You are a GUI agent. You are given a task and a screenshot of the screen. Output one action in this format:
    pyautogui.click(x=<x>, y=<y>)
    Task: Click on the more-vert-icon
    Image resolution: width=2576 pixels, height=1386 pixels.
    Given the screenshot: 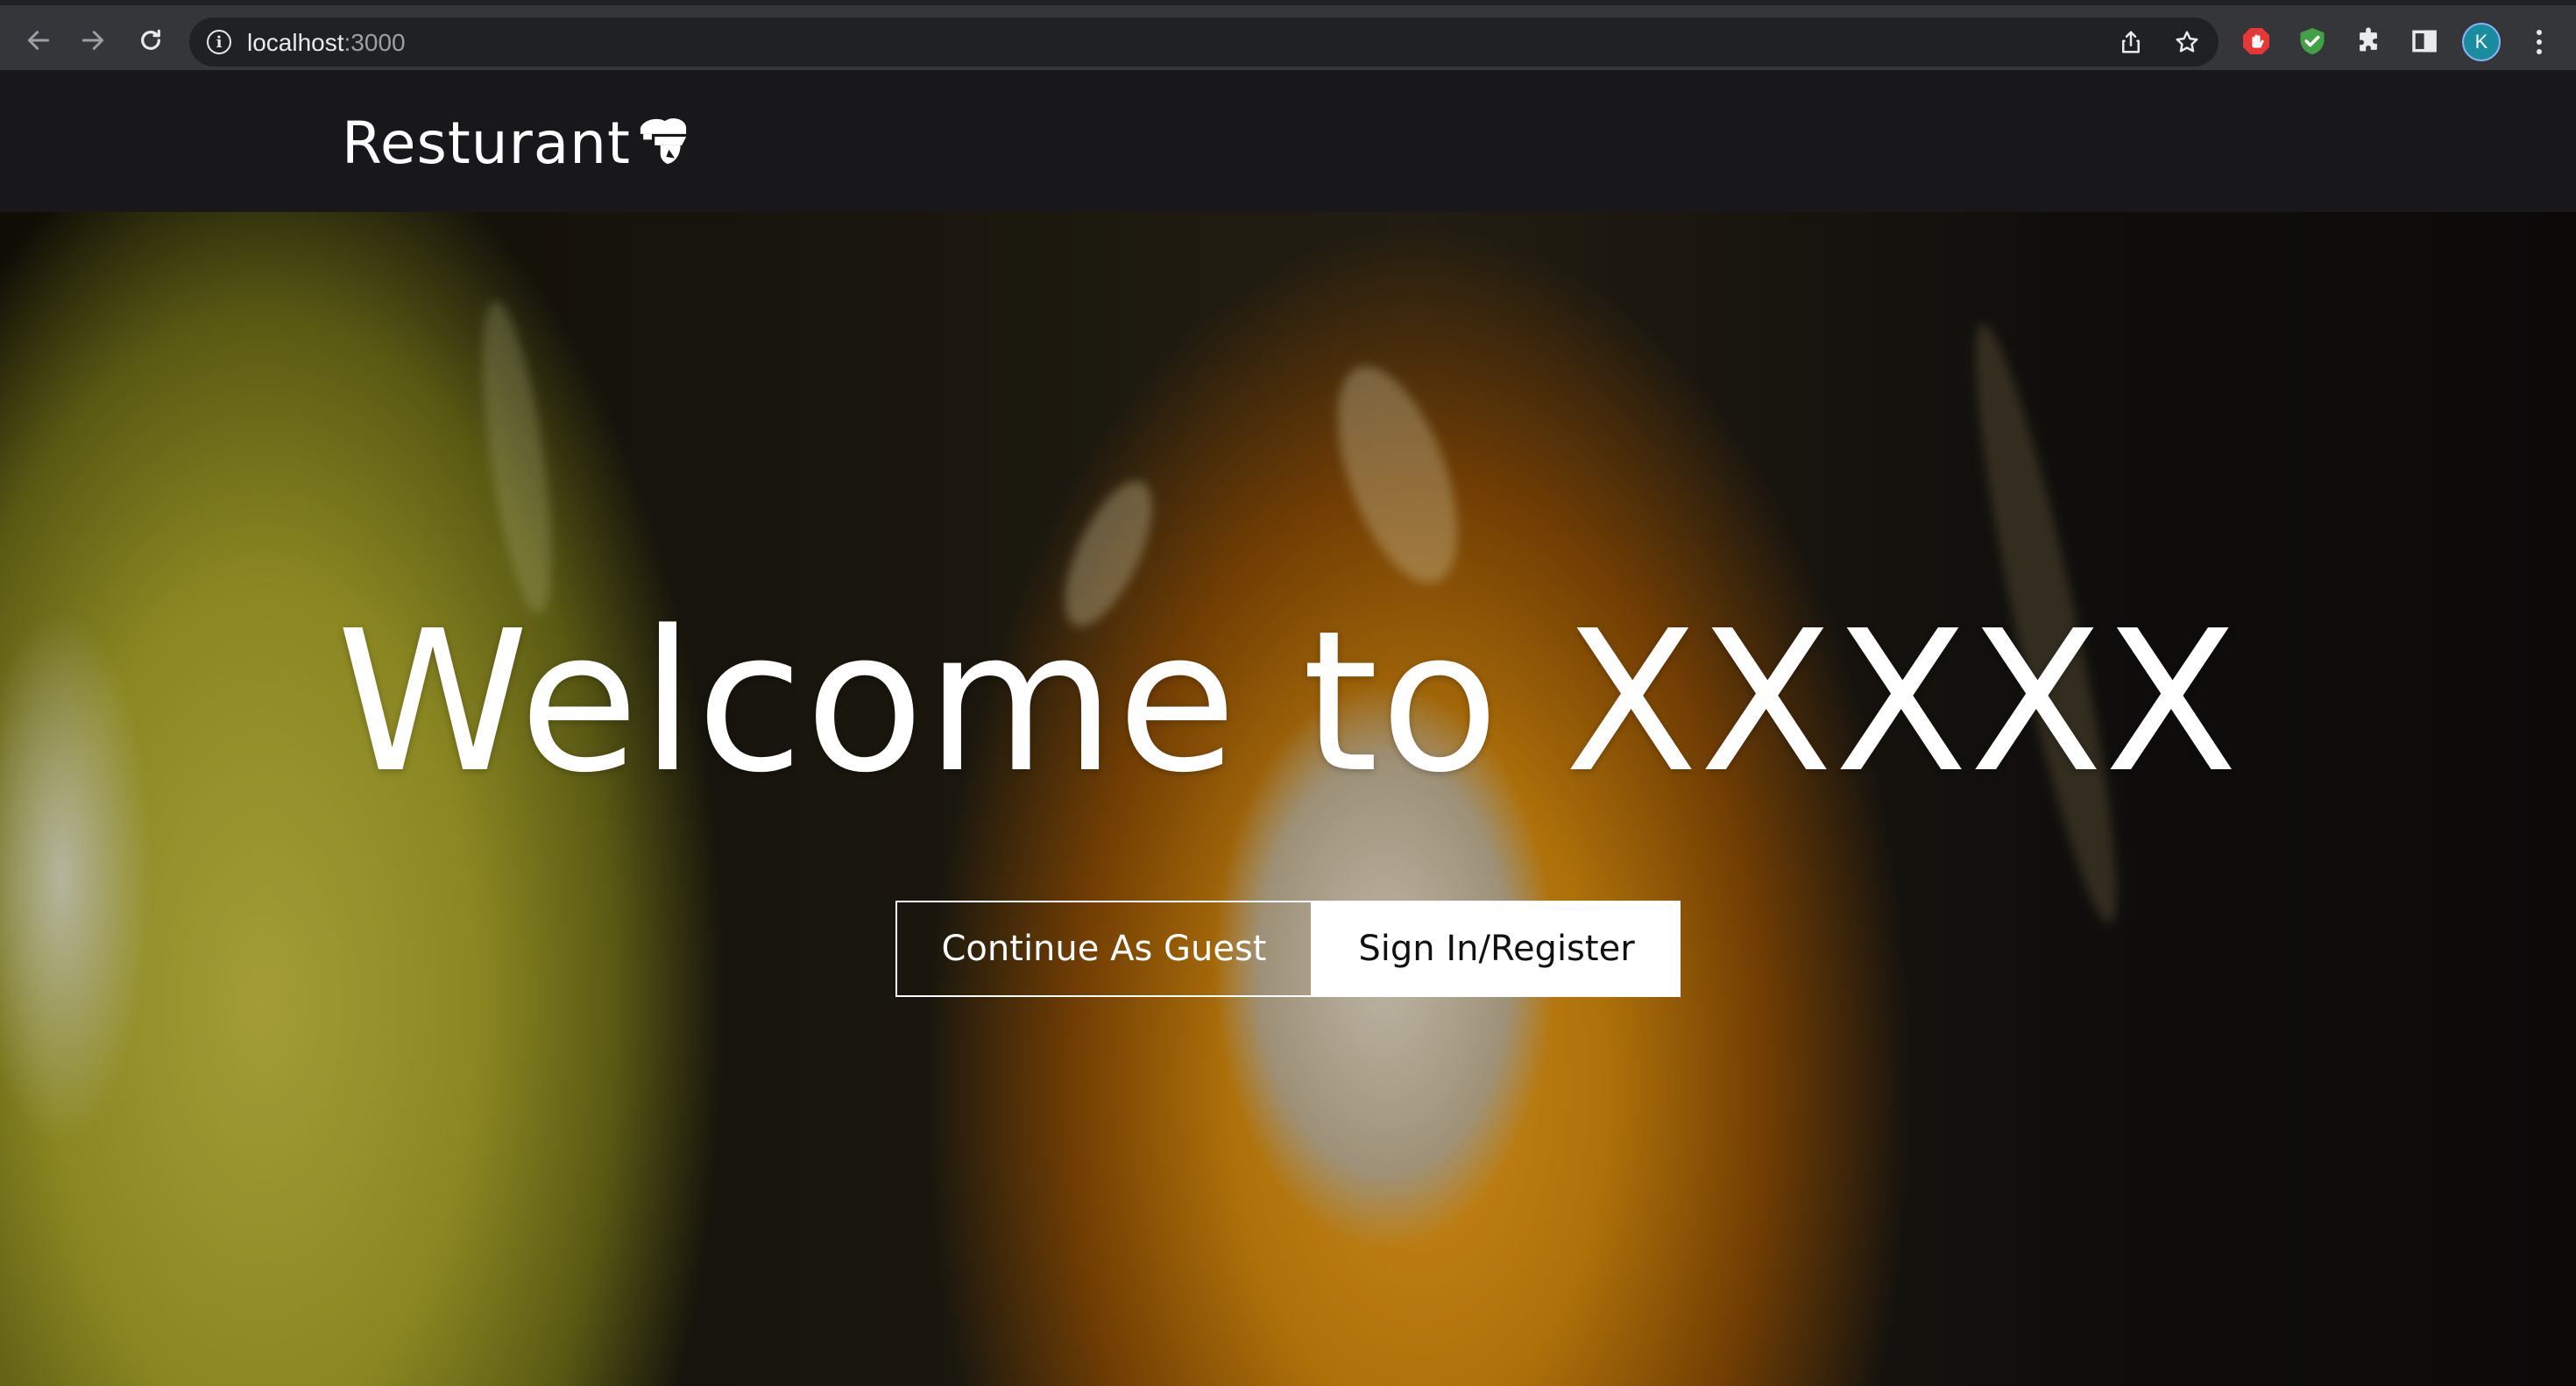 What is the action you would take?
    pyautogui.click(x=2539, y=42)
    